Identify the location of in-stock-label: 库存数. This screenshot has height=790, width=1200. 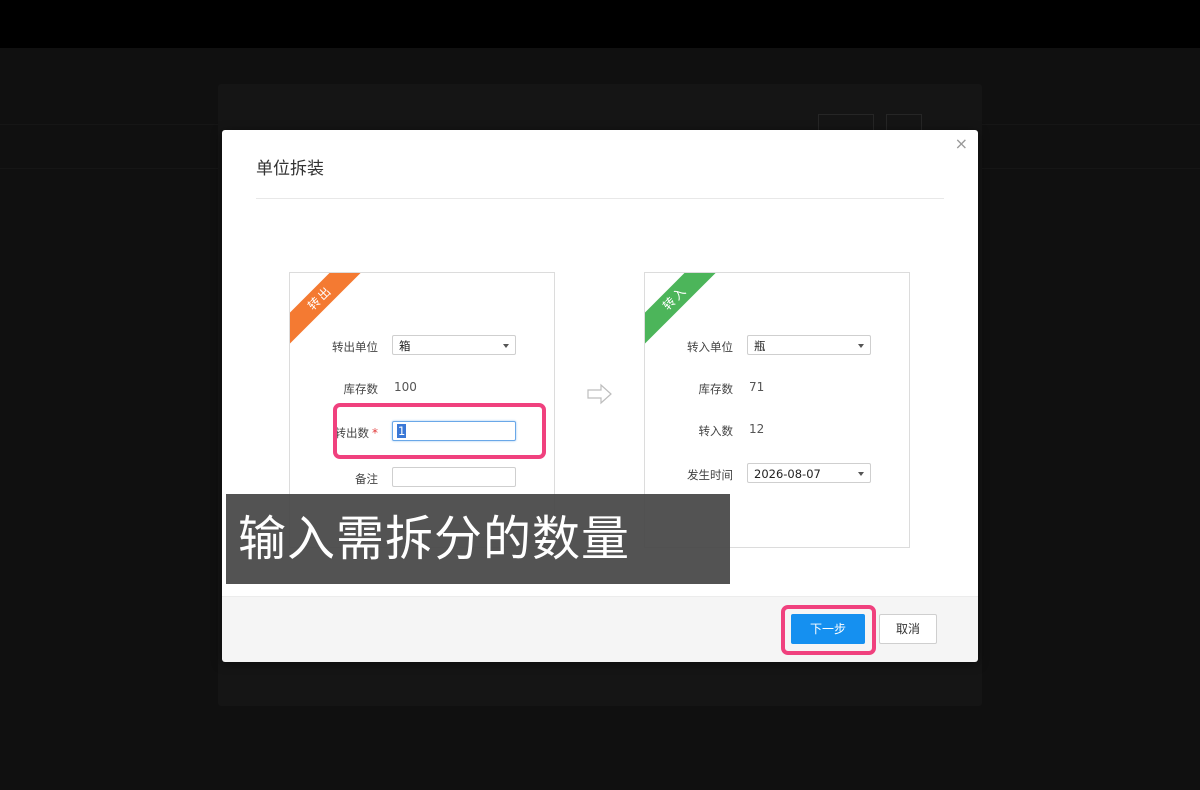
(716, 389).